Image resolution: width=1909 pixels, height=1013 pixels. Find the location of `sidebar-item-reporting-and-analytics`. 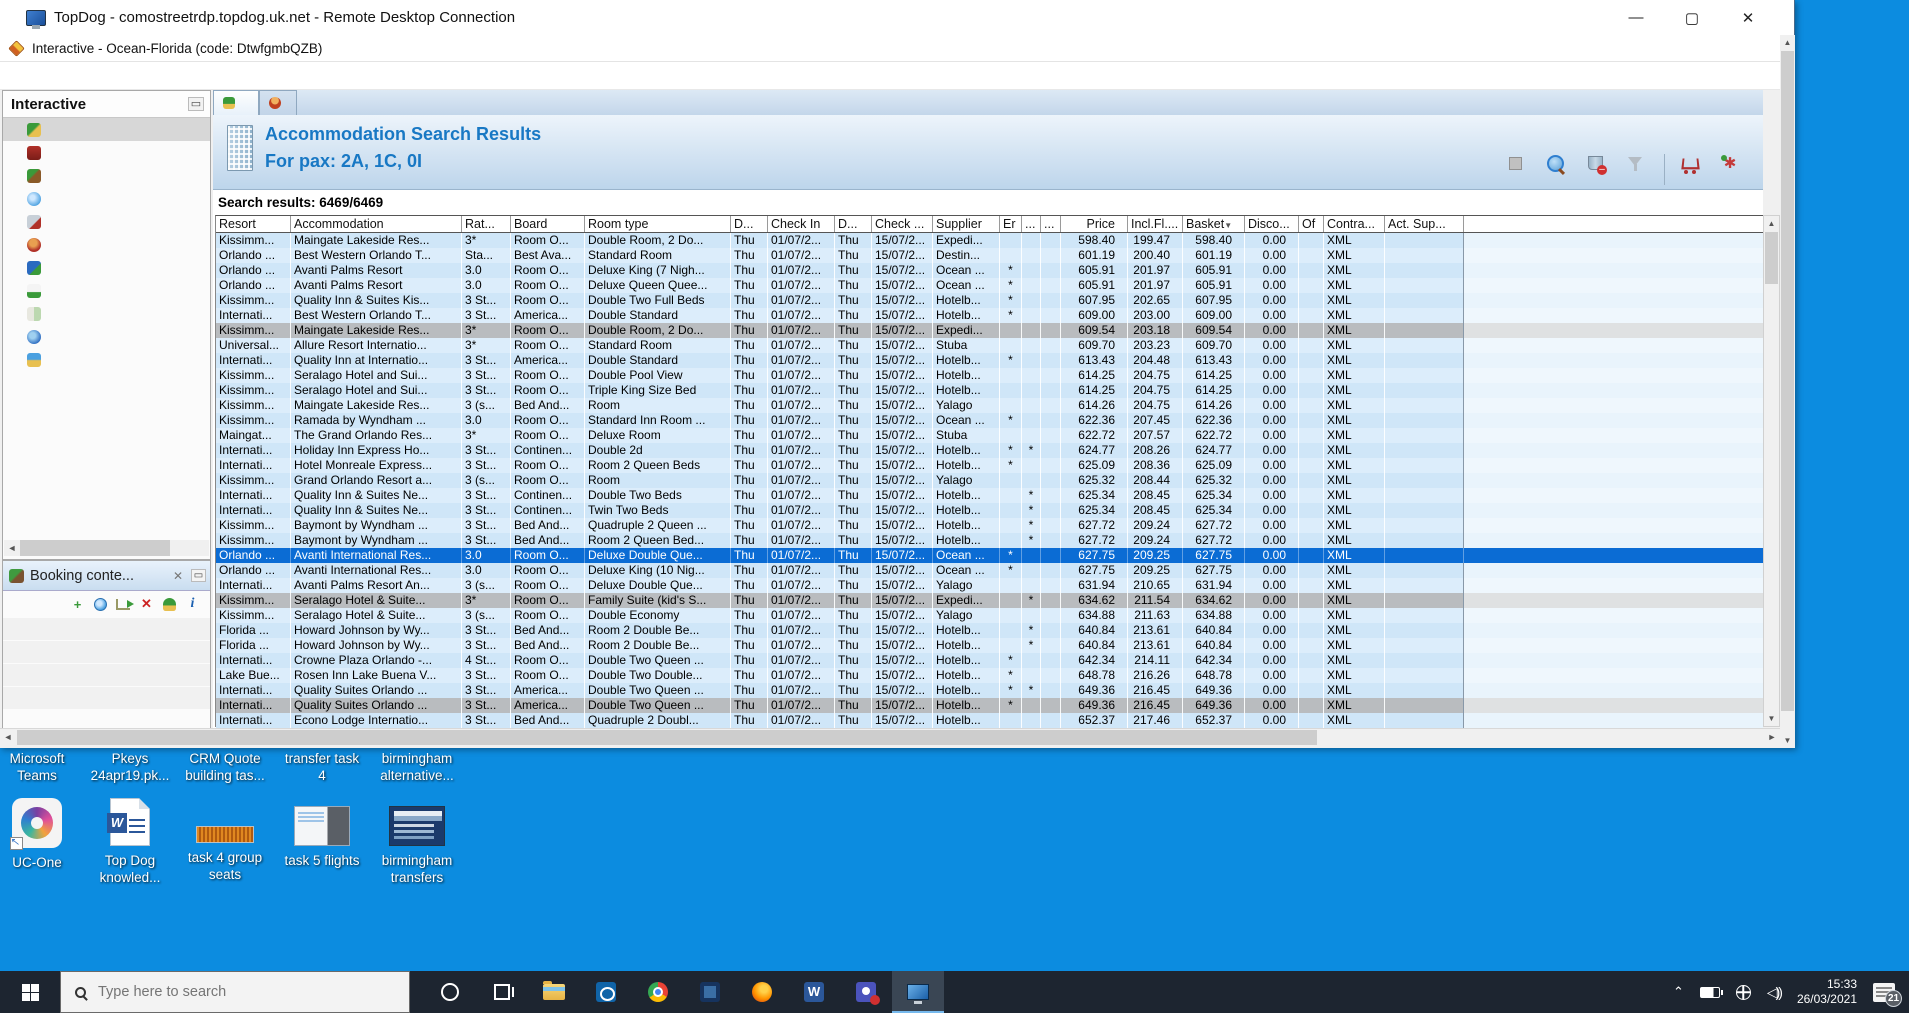

sidebar-item-reporting-and-analytics is located at coordinates (106, 290).